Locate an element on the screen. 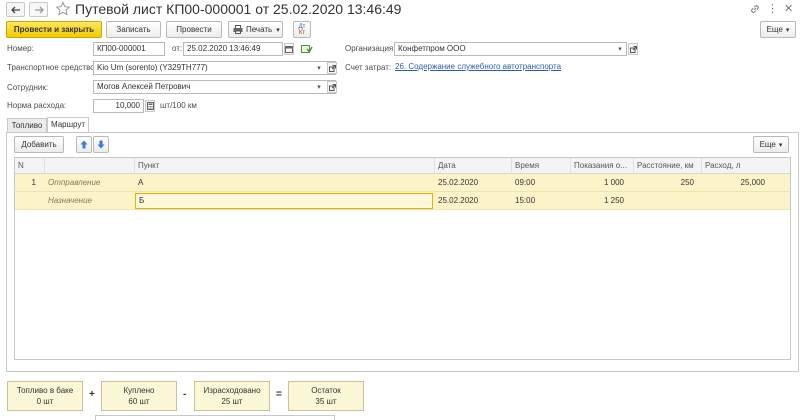 This screenshot has height=420, width=807. calculator-icon is located at coordinates (150, 106).